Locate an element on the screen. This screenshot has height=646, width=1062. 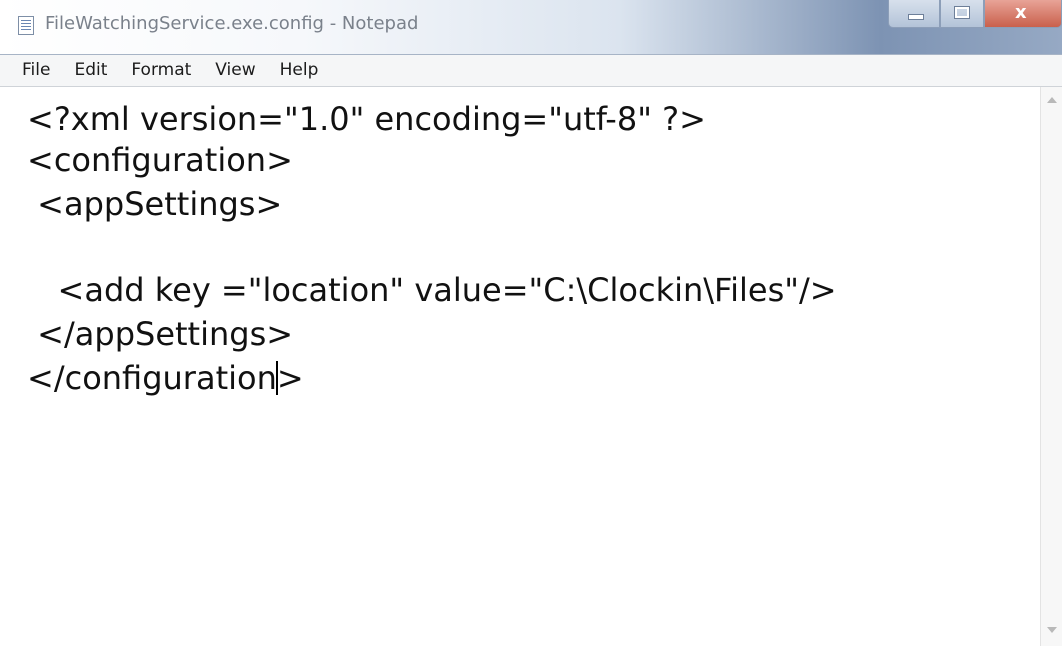
editor-line-before-caret: </configuration is located at coordinates (152, 378).